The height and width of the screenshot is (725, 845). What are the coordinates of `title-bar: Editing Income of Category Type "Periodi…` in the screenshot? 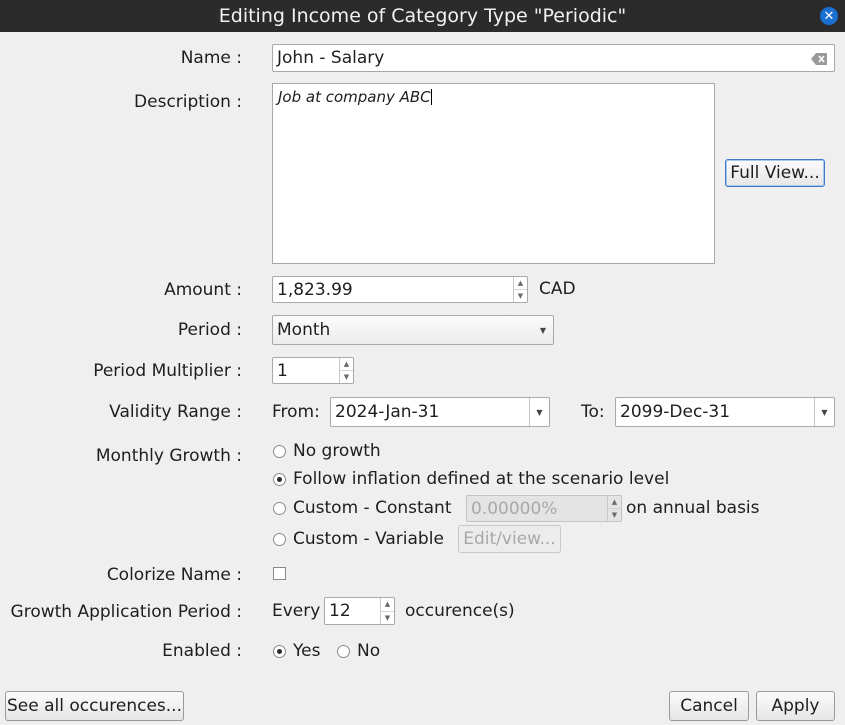 It's located at (422, 16).